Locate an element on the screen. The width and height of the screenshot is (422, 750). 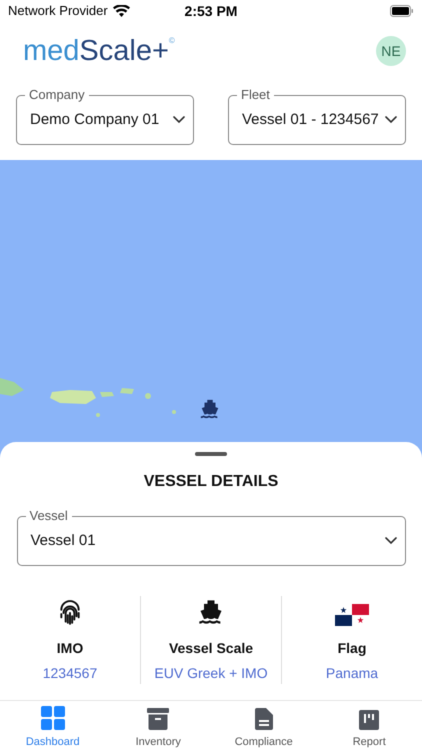
wifi-icon is located at coordinates (121, 11).